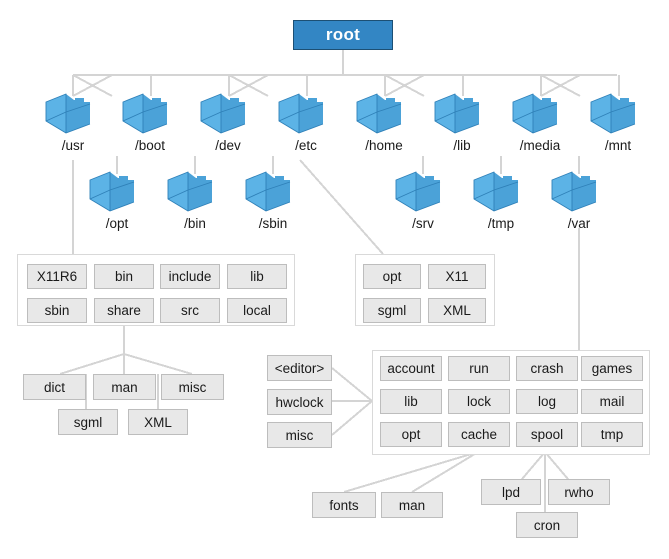 This screenshot has width=669, height=559. I want to click on folder-label: /lib, so click(462, 145).